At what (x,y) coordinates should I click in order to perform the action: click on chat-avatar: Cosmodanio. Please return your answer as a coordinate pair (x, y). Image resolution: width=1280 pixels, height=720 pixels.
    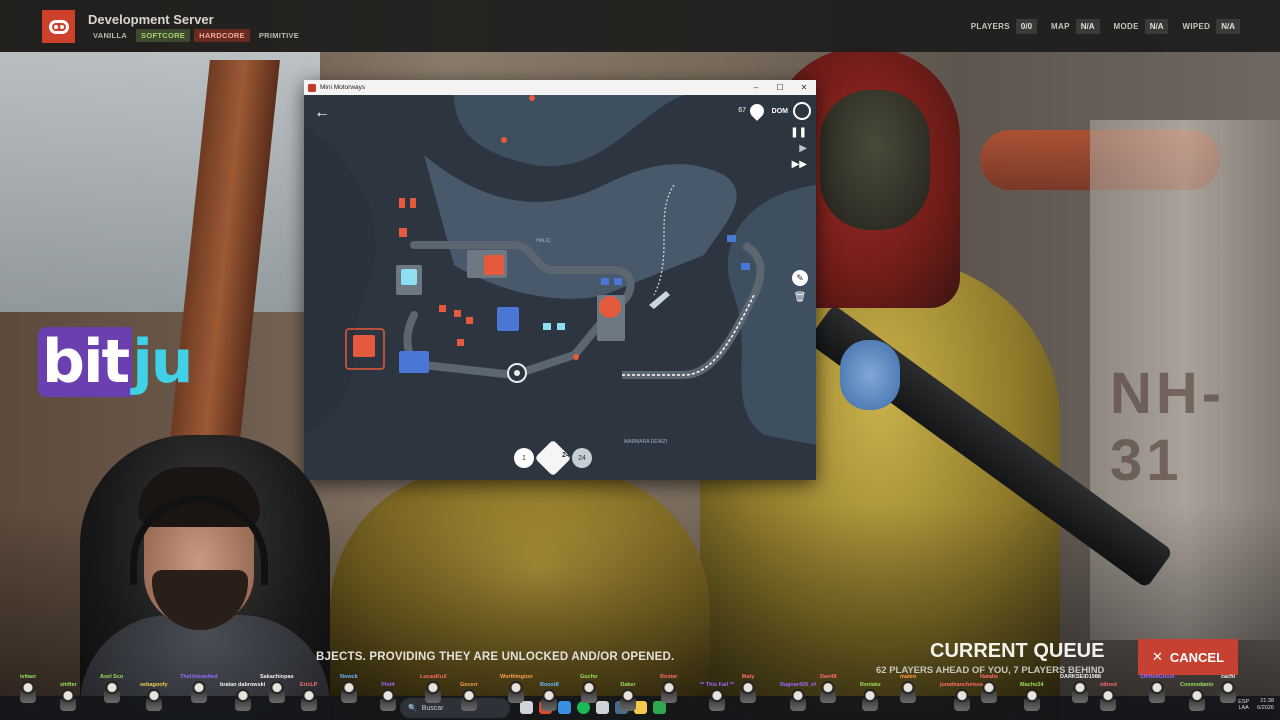
    Looking at the image, I should click on (1196, 696).